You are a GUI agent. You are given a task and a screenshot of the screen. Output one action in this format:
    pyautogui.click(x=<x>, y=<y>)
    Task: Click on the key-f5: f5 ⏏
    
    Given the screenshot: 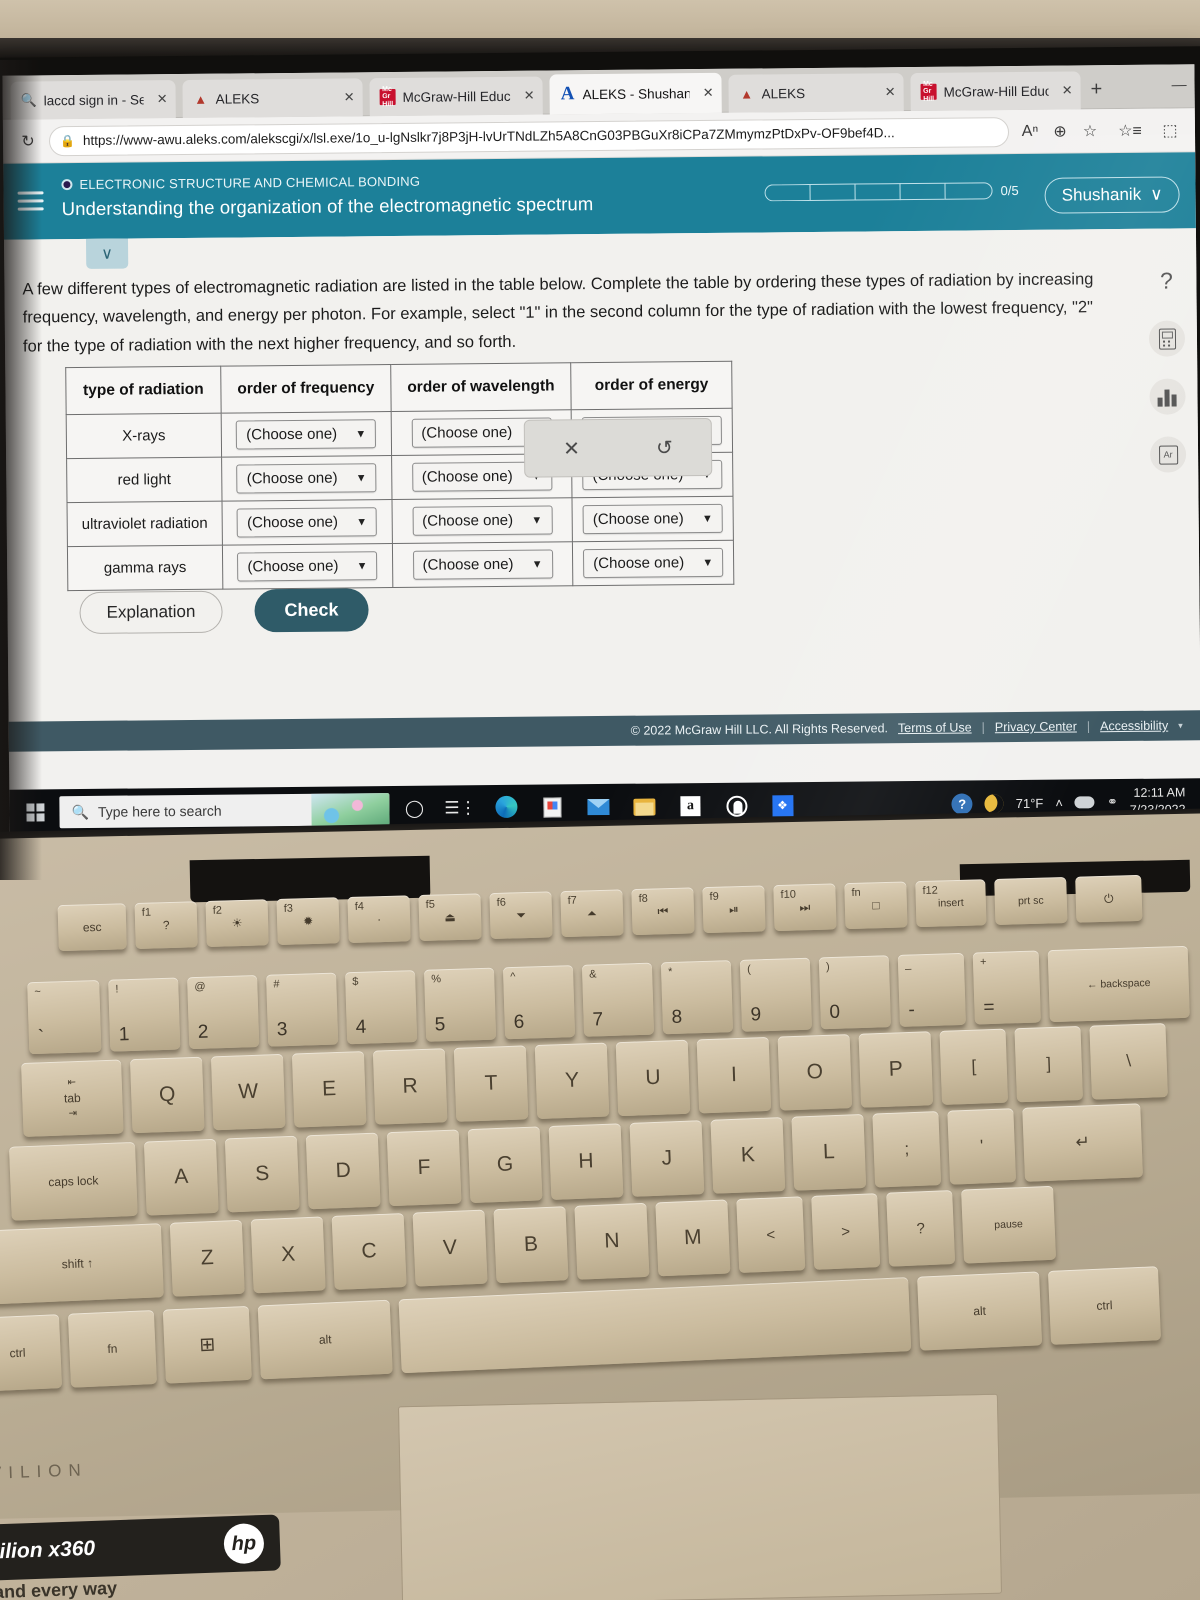 What is the action you would take?
    pyautogui.click(x=450, y=917)
    